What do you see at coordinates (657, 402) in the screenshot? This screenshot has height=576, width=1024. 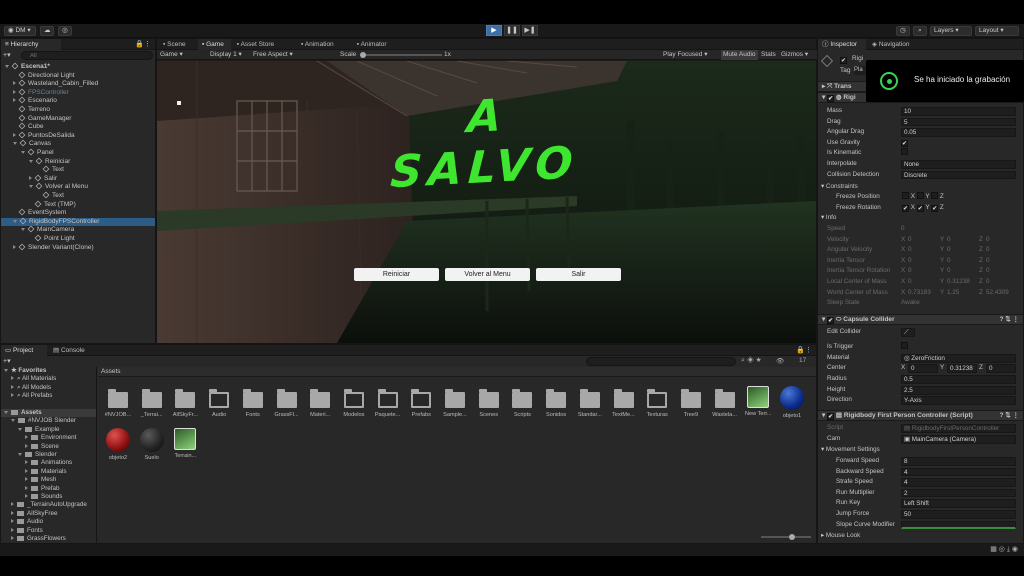 I see `asset-item: Texturas` at bounding box center [657, 402].